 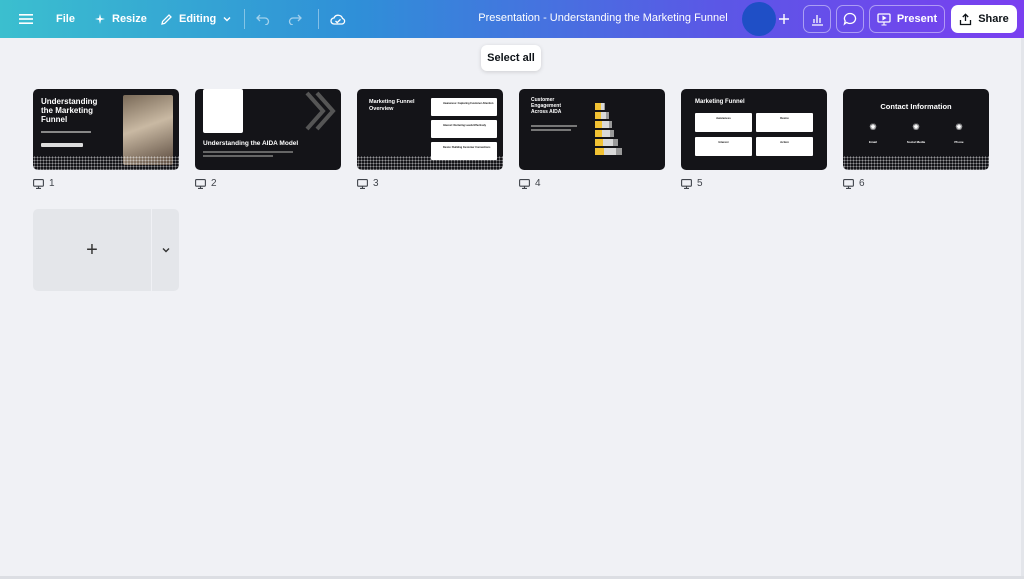 I want to click on slide-label-4: 4, so click(x=530, y=183).